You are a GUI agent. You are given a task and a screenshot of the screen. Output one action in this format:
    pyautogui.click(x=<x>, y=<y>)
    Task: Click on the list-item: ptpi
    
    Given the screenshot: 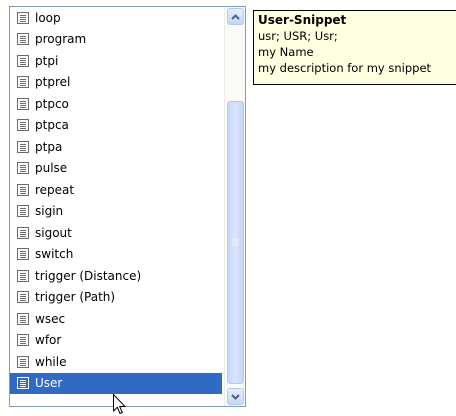 What is the action you would take?
    pyautogui.click(x=116, y=61)
    